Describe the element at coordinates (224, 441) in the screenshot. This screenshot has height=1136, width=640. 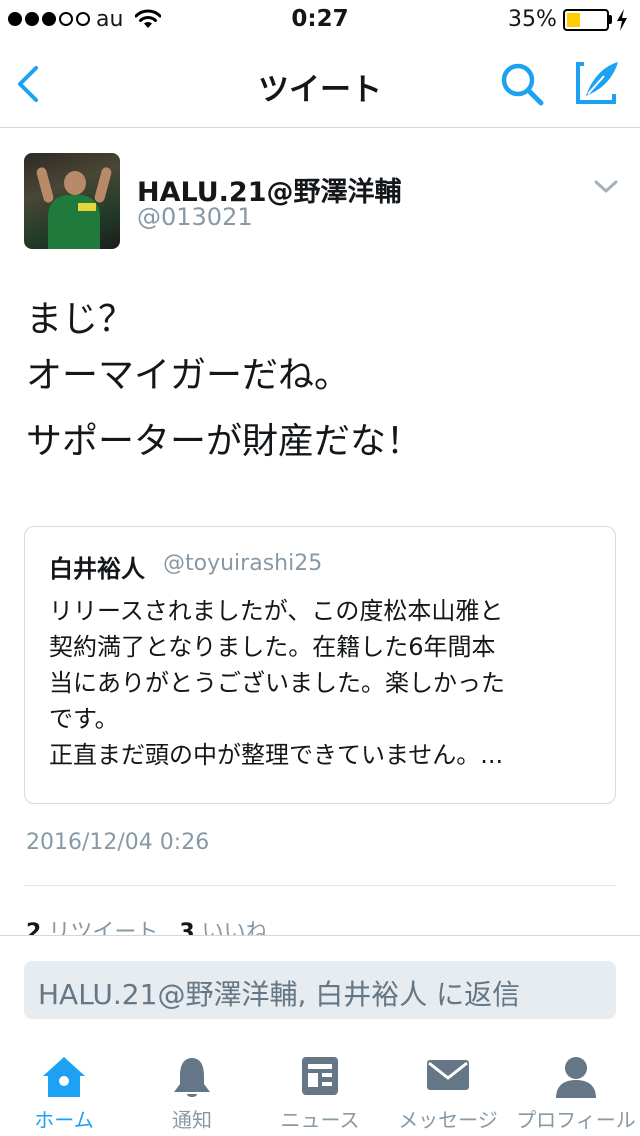
I see `tweet-line: サポーターが財産だな！` at that location.